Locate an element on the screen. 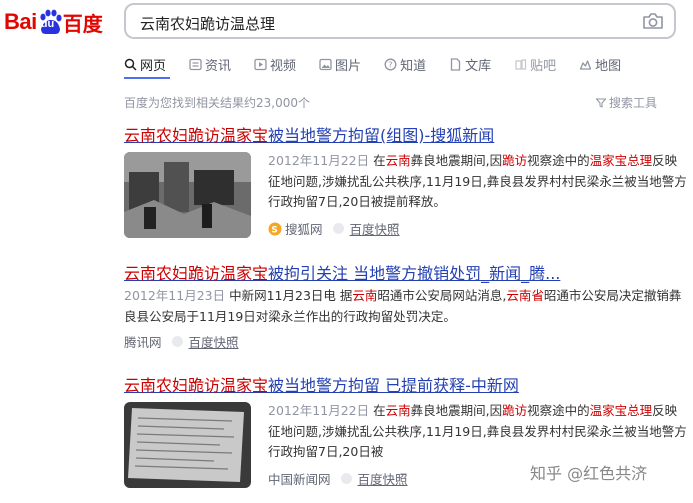 Image resolution: width=693 pixels, height=503 pixels. active-tab-indicator is located at coordinates (147, 78).